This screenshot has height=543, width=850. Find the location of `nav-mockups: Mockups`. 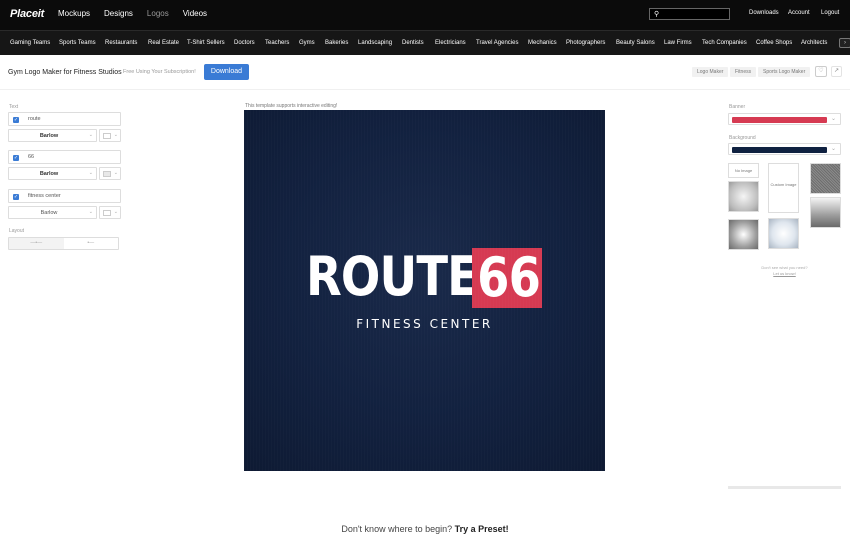

nav-mockups: Mockups is located at coordinates (74, 13).